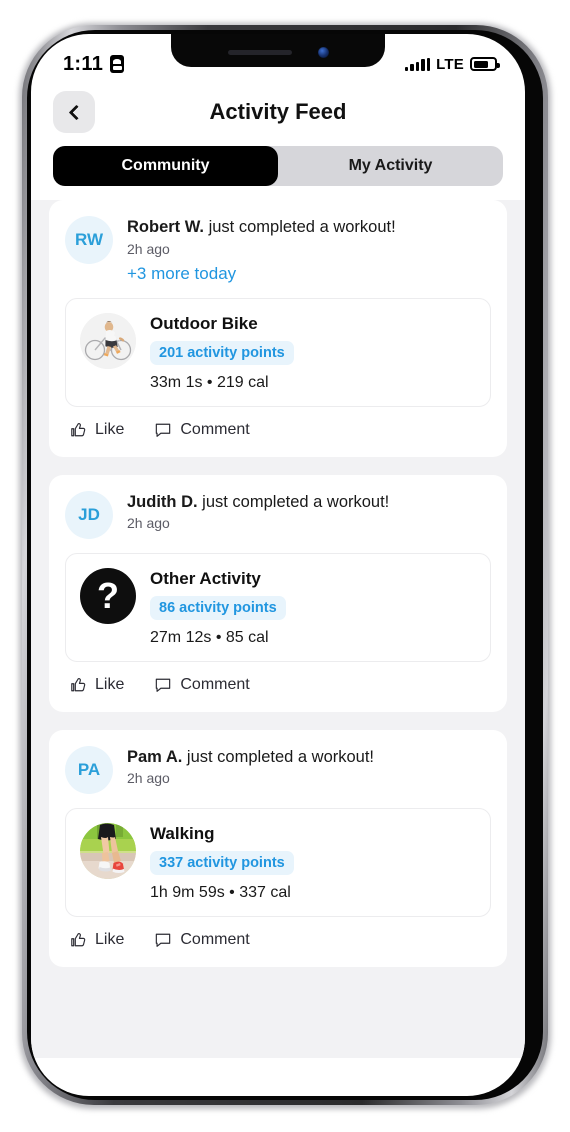  I want to click on post-headline: Judith D. just completed a workout!, so click(258, 502).